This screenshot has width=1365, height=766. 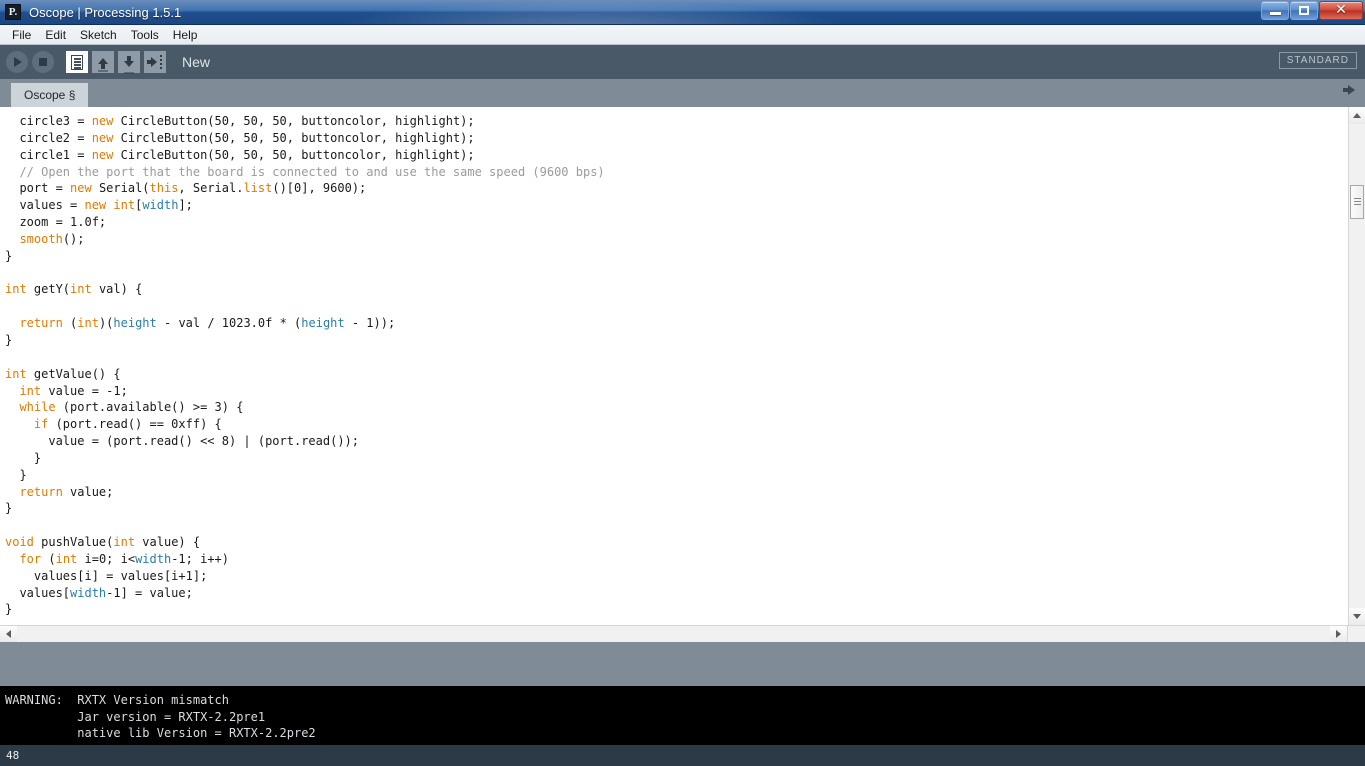 What do you see at coordinates (120, 188) in the screenshot?
I see `code-token: Serial(` at bounding box center [120, 188].